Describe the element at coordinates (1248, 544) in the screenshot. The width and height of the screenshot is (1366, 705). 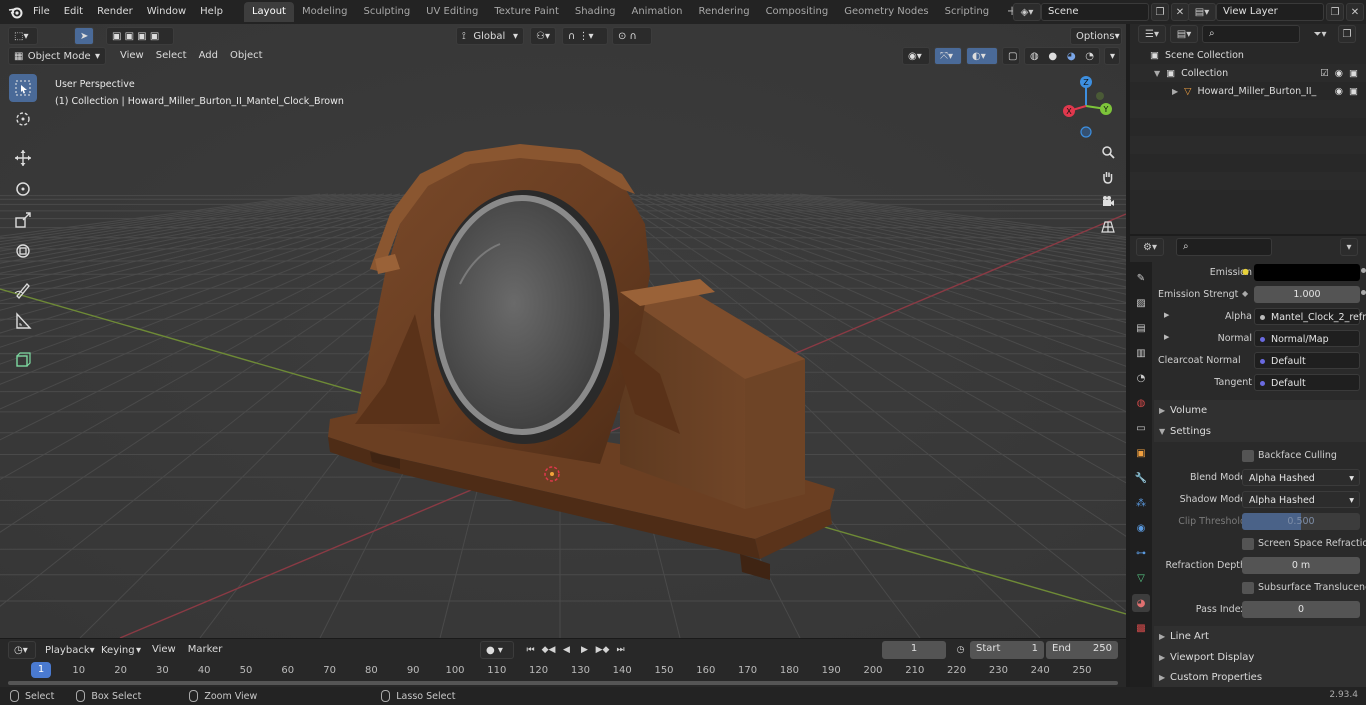
I see `screen-space-refraction-checkbox` at that location.